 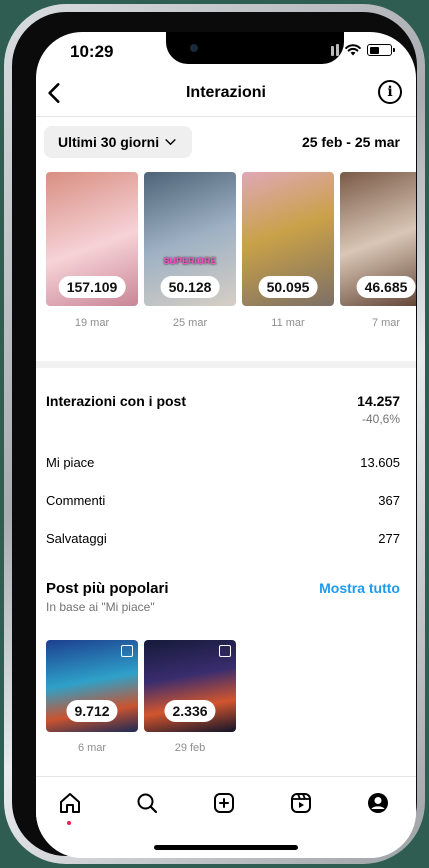 I want to click on tab-bar, so click(x=226, y=817).